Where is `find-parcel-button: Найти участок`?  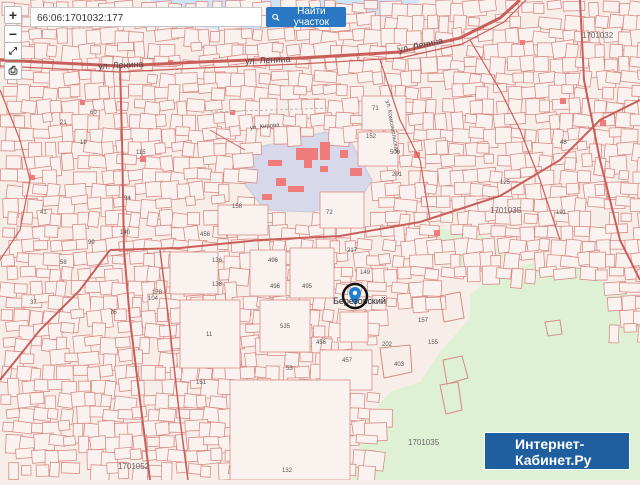 find-parcel-button: Найти участок is located at coordinates (306, 17).